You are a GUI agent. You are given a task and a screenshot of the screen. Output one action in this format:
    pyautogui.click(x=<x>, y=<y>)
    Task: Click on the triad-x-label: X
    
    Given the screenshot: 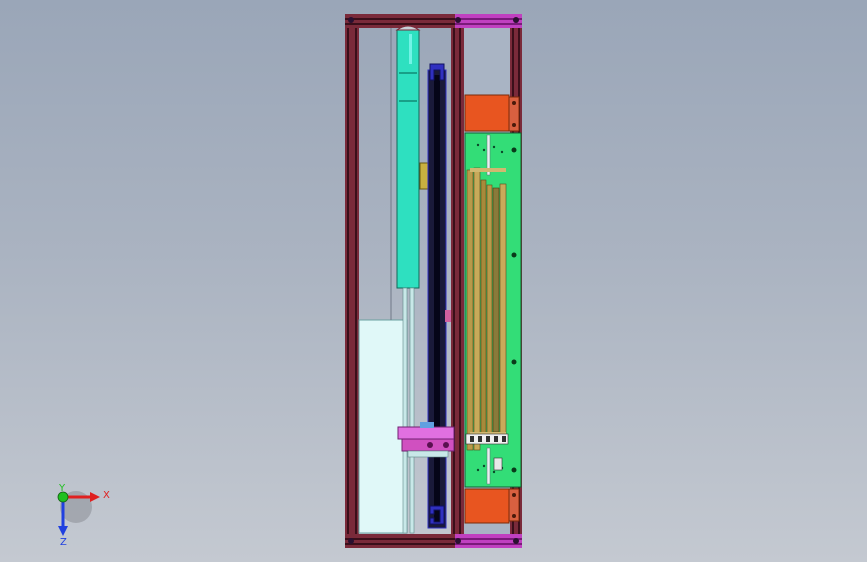 What is the action you would take?
    pyautogui.click(x=106, y=495)
    